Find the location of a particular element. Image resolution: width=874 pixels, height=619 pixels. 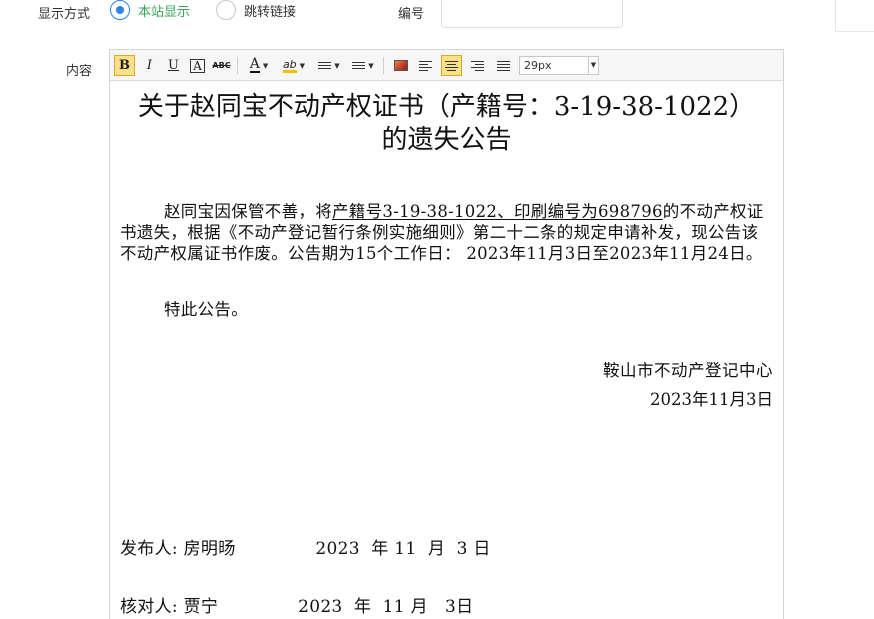

ordered-list-button: ▼ is located at coordinates (329, 65).